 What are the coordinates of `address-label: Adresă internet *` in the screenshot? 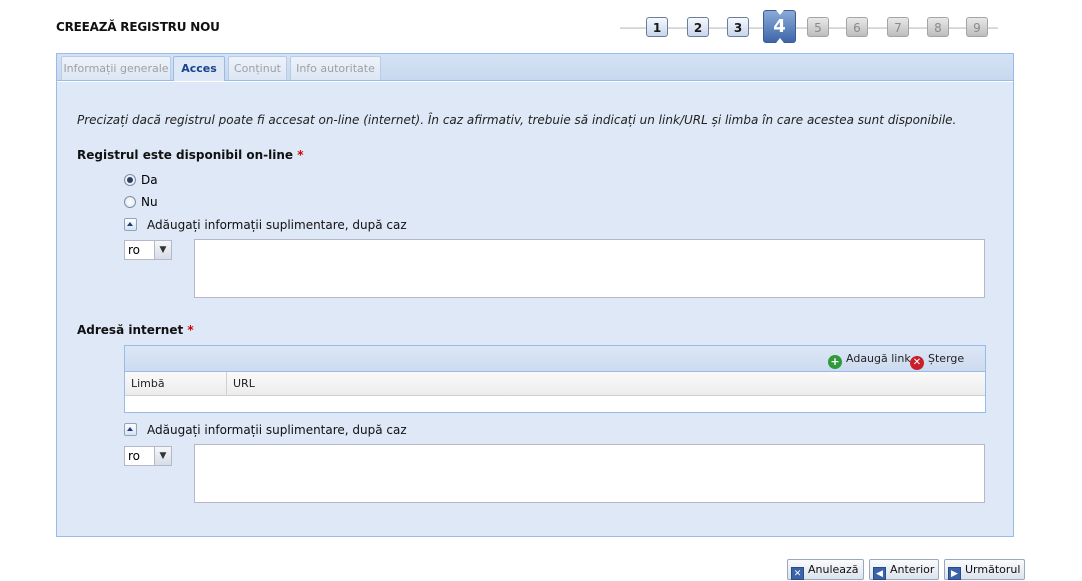 It's located at (135, 330).